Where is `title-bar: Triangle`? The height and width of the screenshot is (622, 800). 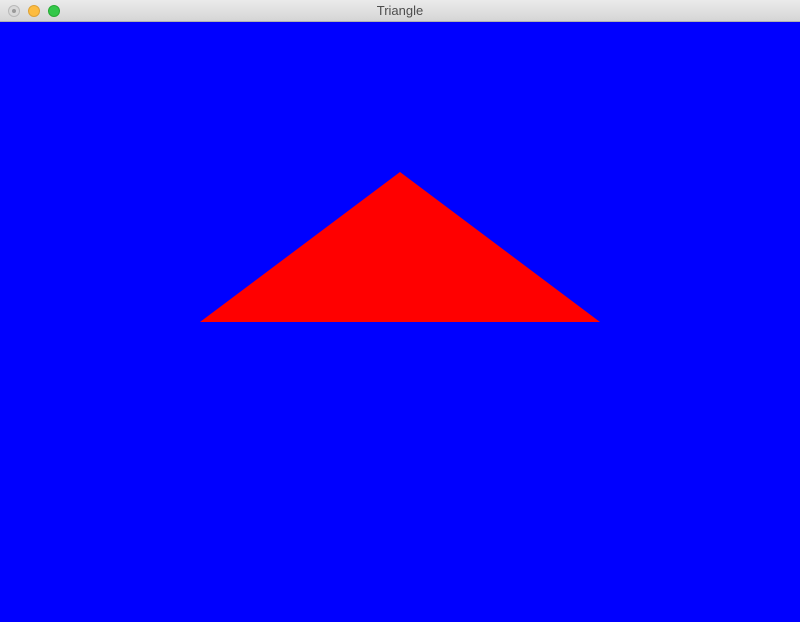 title-bar: Triangle is located at coordinates (400, 11).